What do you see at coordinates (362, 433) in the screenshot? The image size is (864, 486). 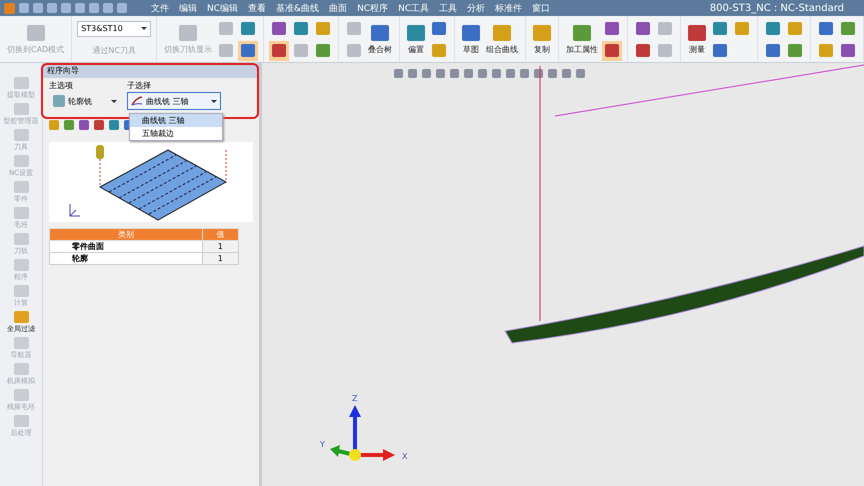 I see `axis-triad-drawing` at bounding box center [362, 433].